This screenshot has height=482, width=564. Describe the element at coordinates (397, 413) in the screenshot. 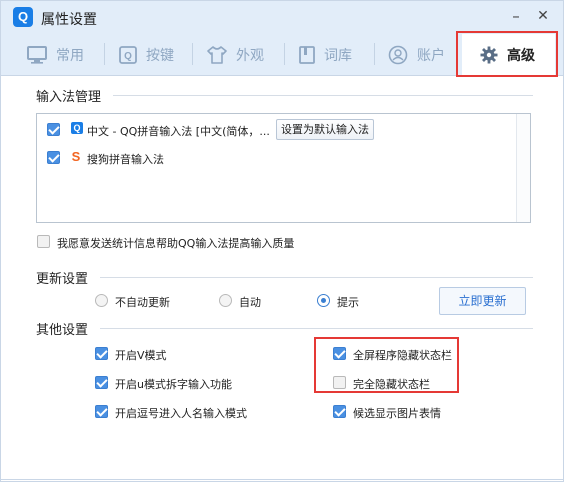

I see `other-setting-label: 候选显示图片表情` at that location.